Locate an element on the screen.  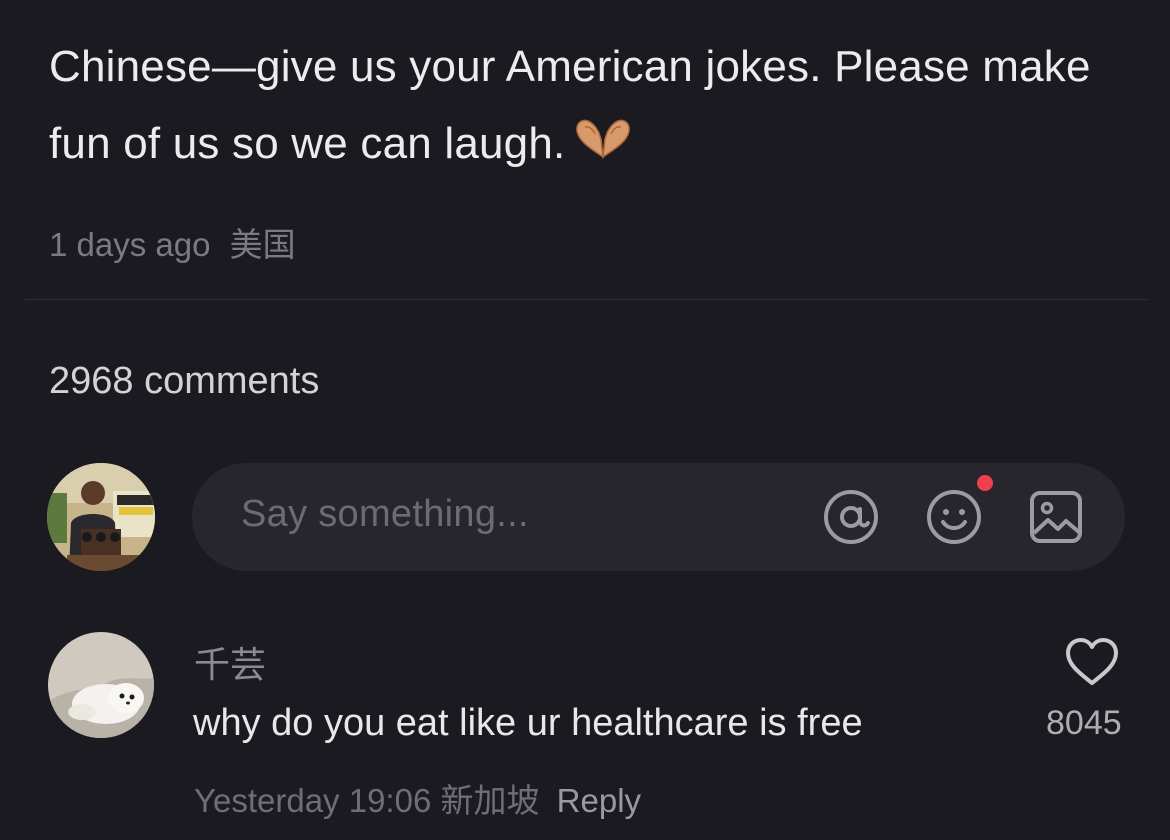
at-sign-icon is located at coordinates (851, 517).